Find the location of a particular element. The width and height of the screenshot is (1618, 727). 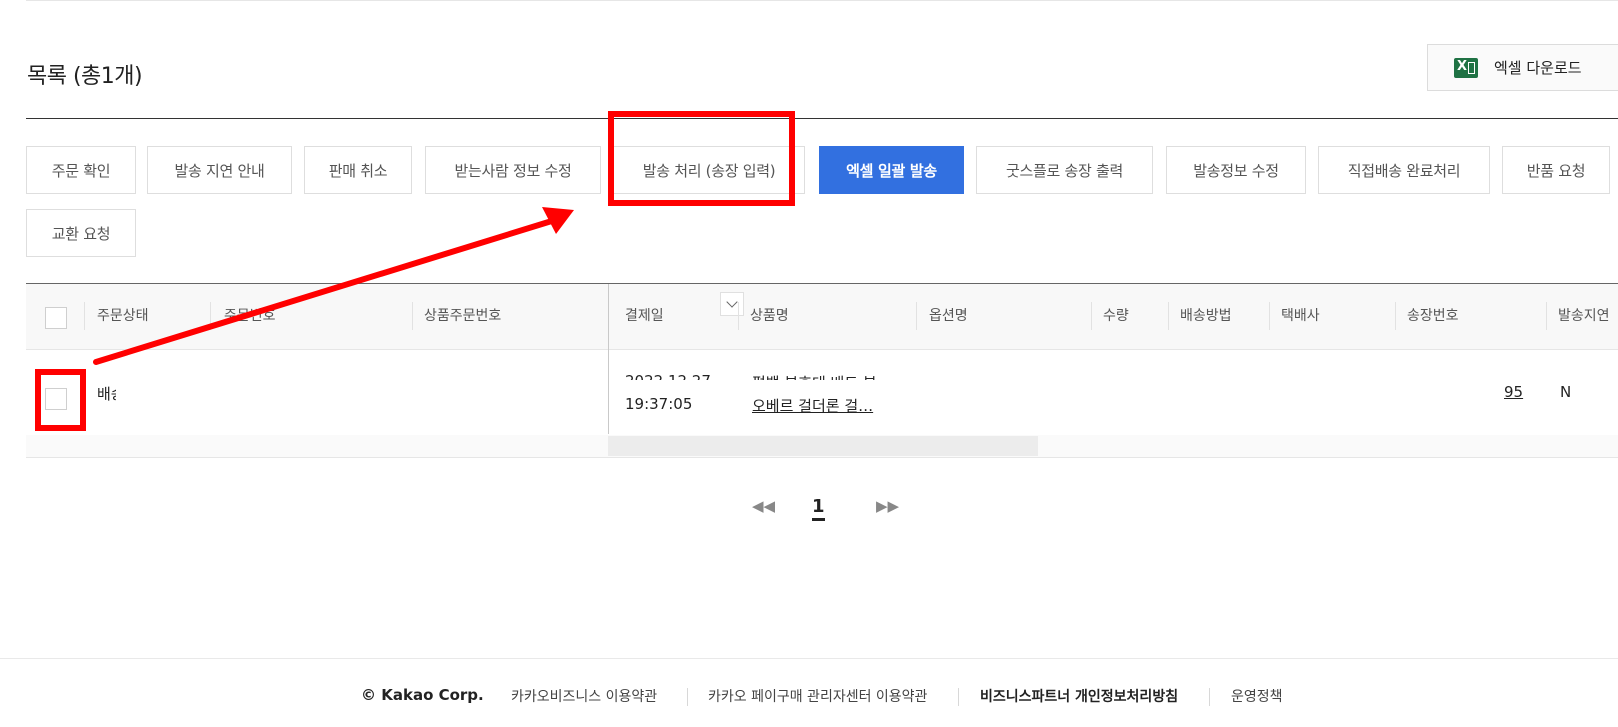

header-payment-date: 결제일 is located at coordinates (644, 316).